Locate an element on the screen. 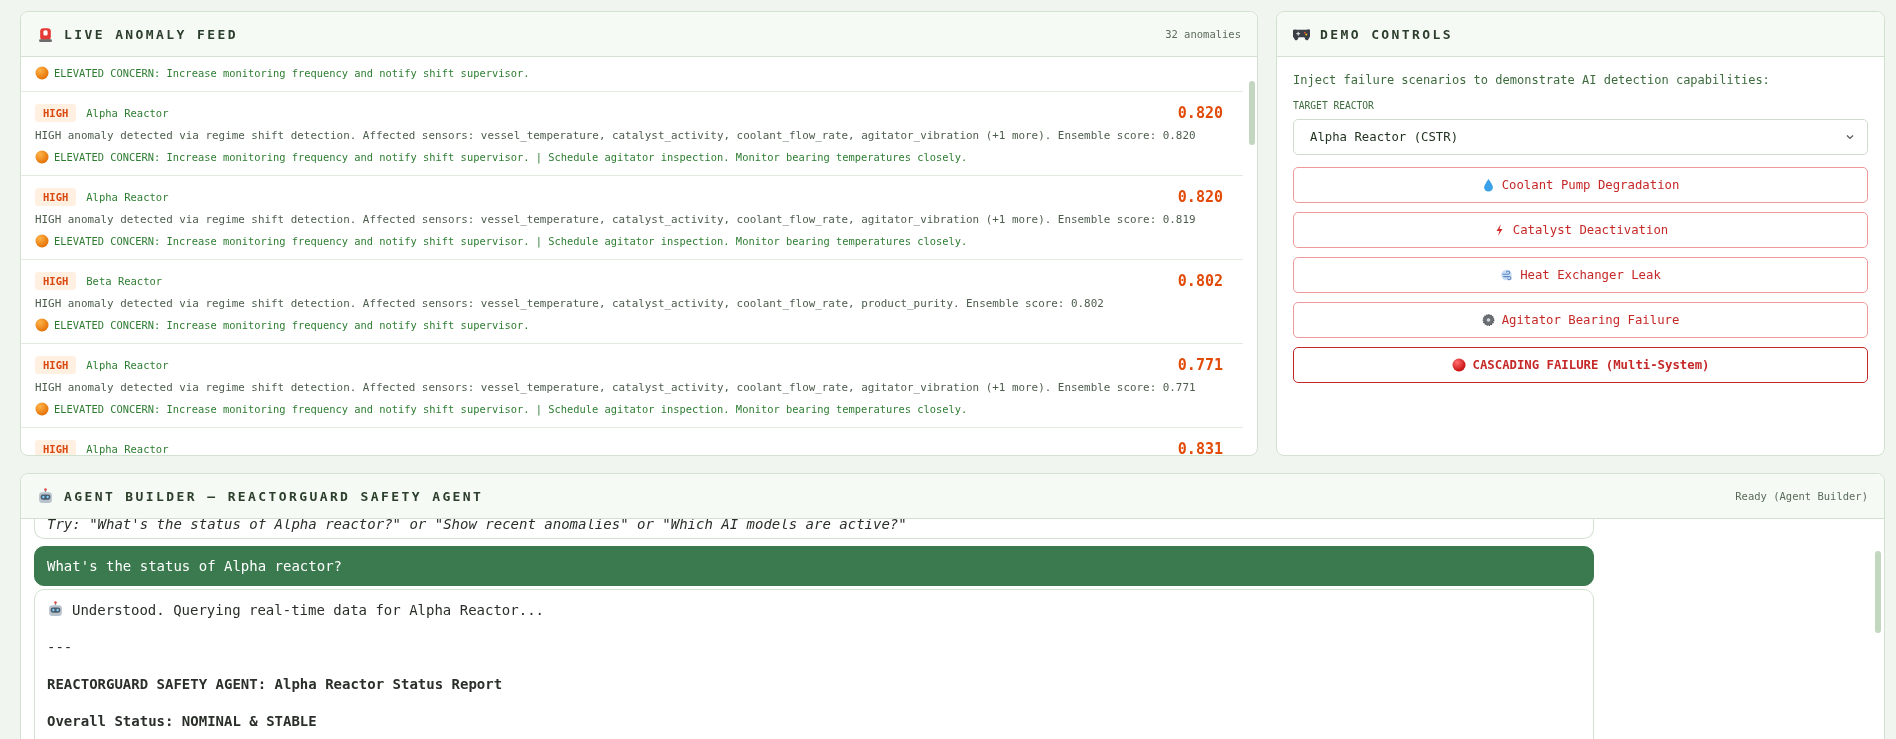 The height and width of the screenshot is (739, 1896). intro-text: Inject failure scenarios to demonstrate AI detection capabilities: is located at coordinates (1532, 80).